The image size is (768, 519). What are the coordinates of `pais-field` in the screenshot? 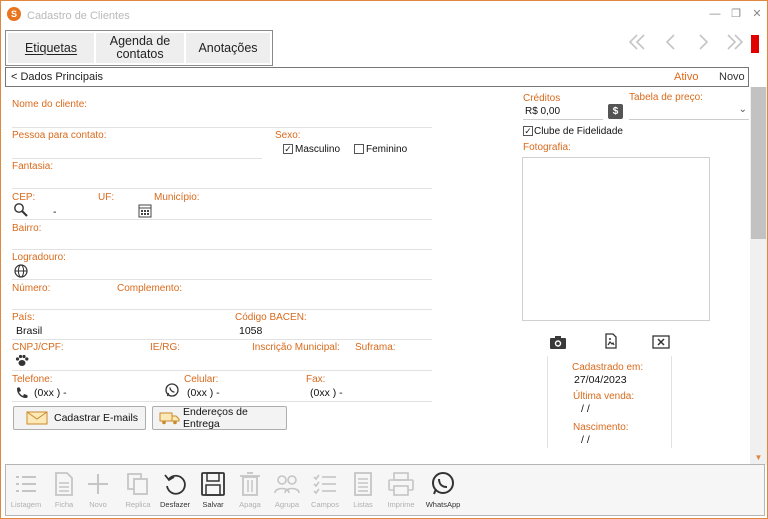 It's located at (222, 339).